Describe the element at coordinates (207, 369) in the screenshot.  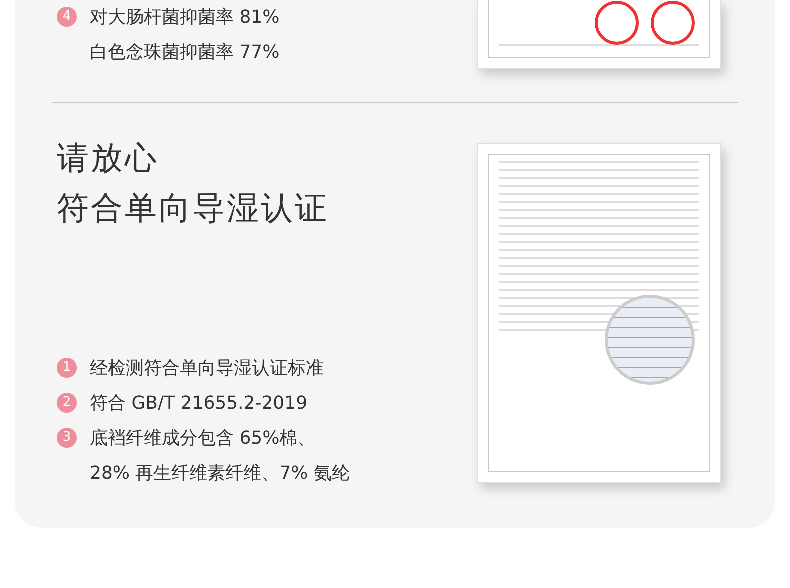
I see `list-text: 经检测符合单向导湿认证标准` at that location.